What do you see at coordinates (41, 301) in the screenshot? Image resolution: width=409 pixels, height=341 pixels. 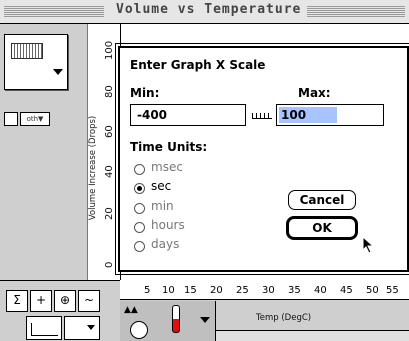 I see `crosshair-button: +` at bounding box center [41, 301].